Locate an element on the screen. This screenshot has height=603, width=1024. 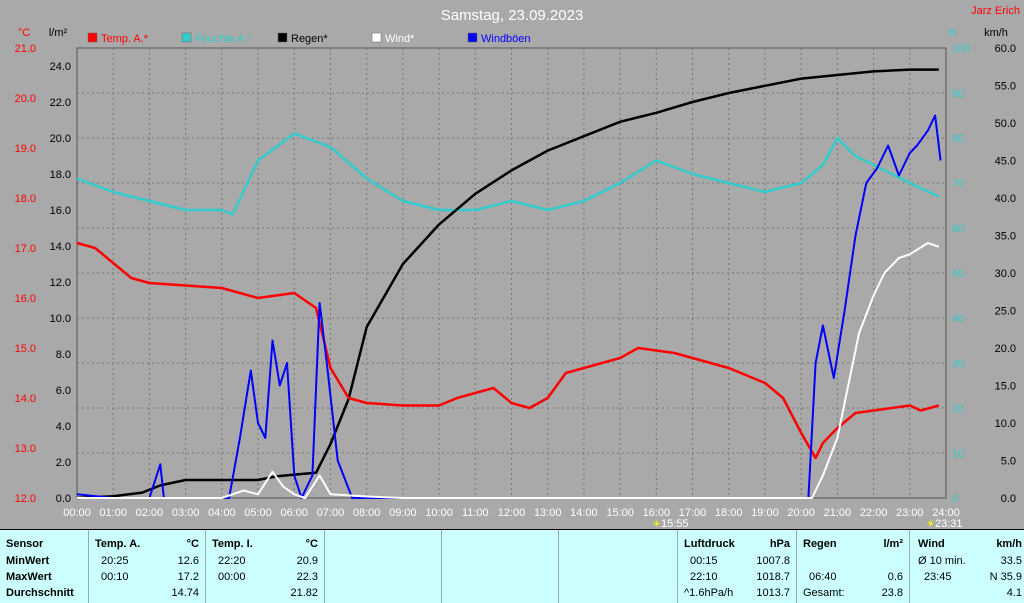
humidity-tick-label: 90 is located at coordinates (958, 94).